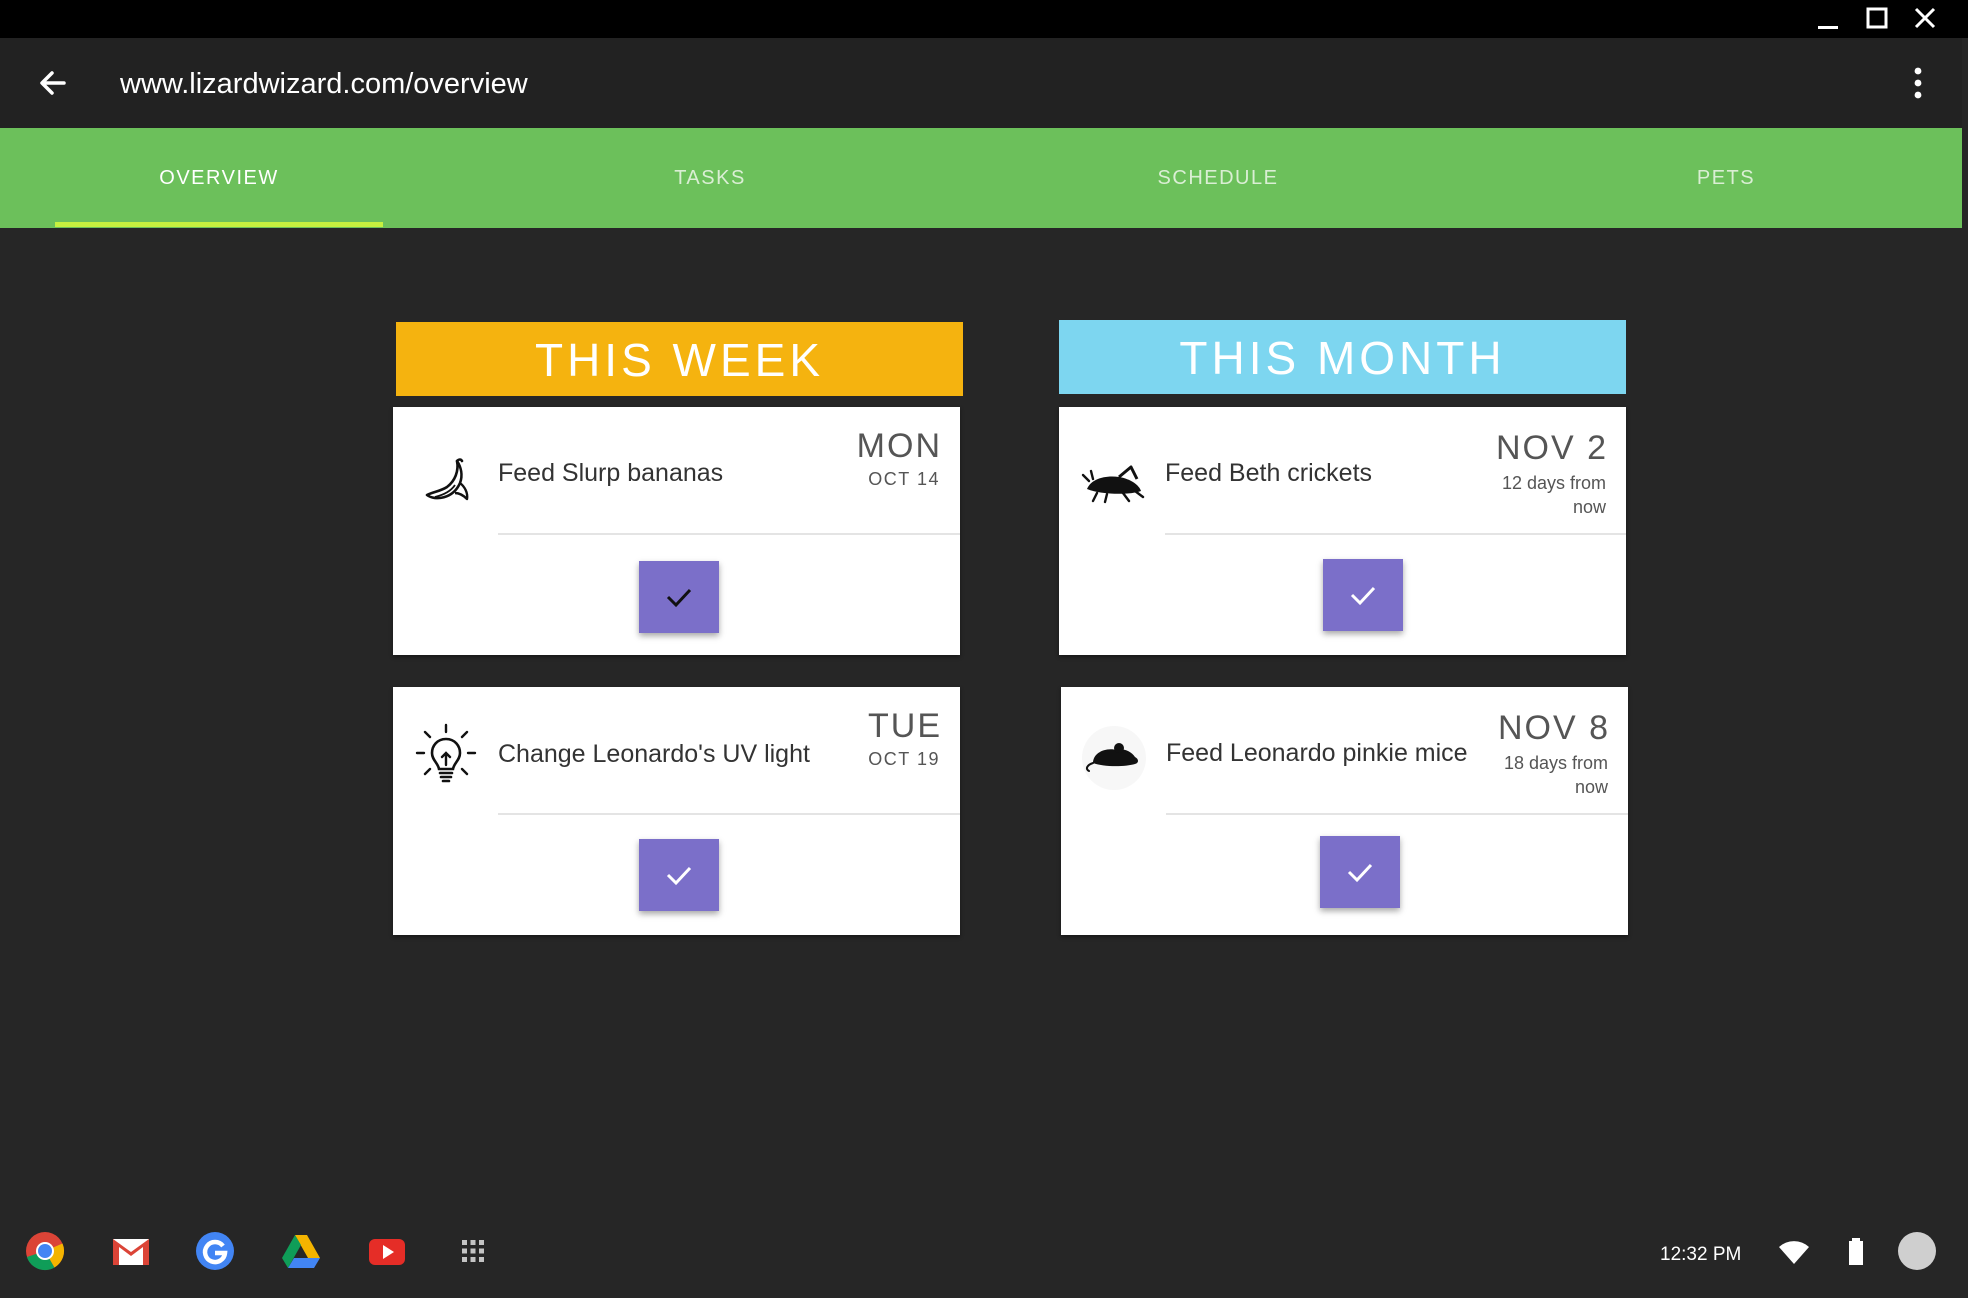 This screenshot has width=1968, height=1298. Describe the element at coordinates (1342, 357) in the screenshot. I see `this-month-header: THIS MONTH` at that location.